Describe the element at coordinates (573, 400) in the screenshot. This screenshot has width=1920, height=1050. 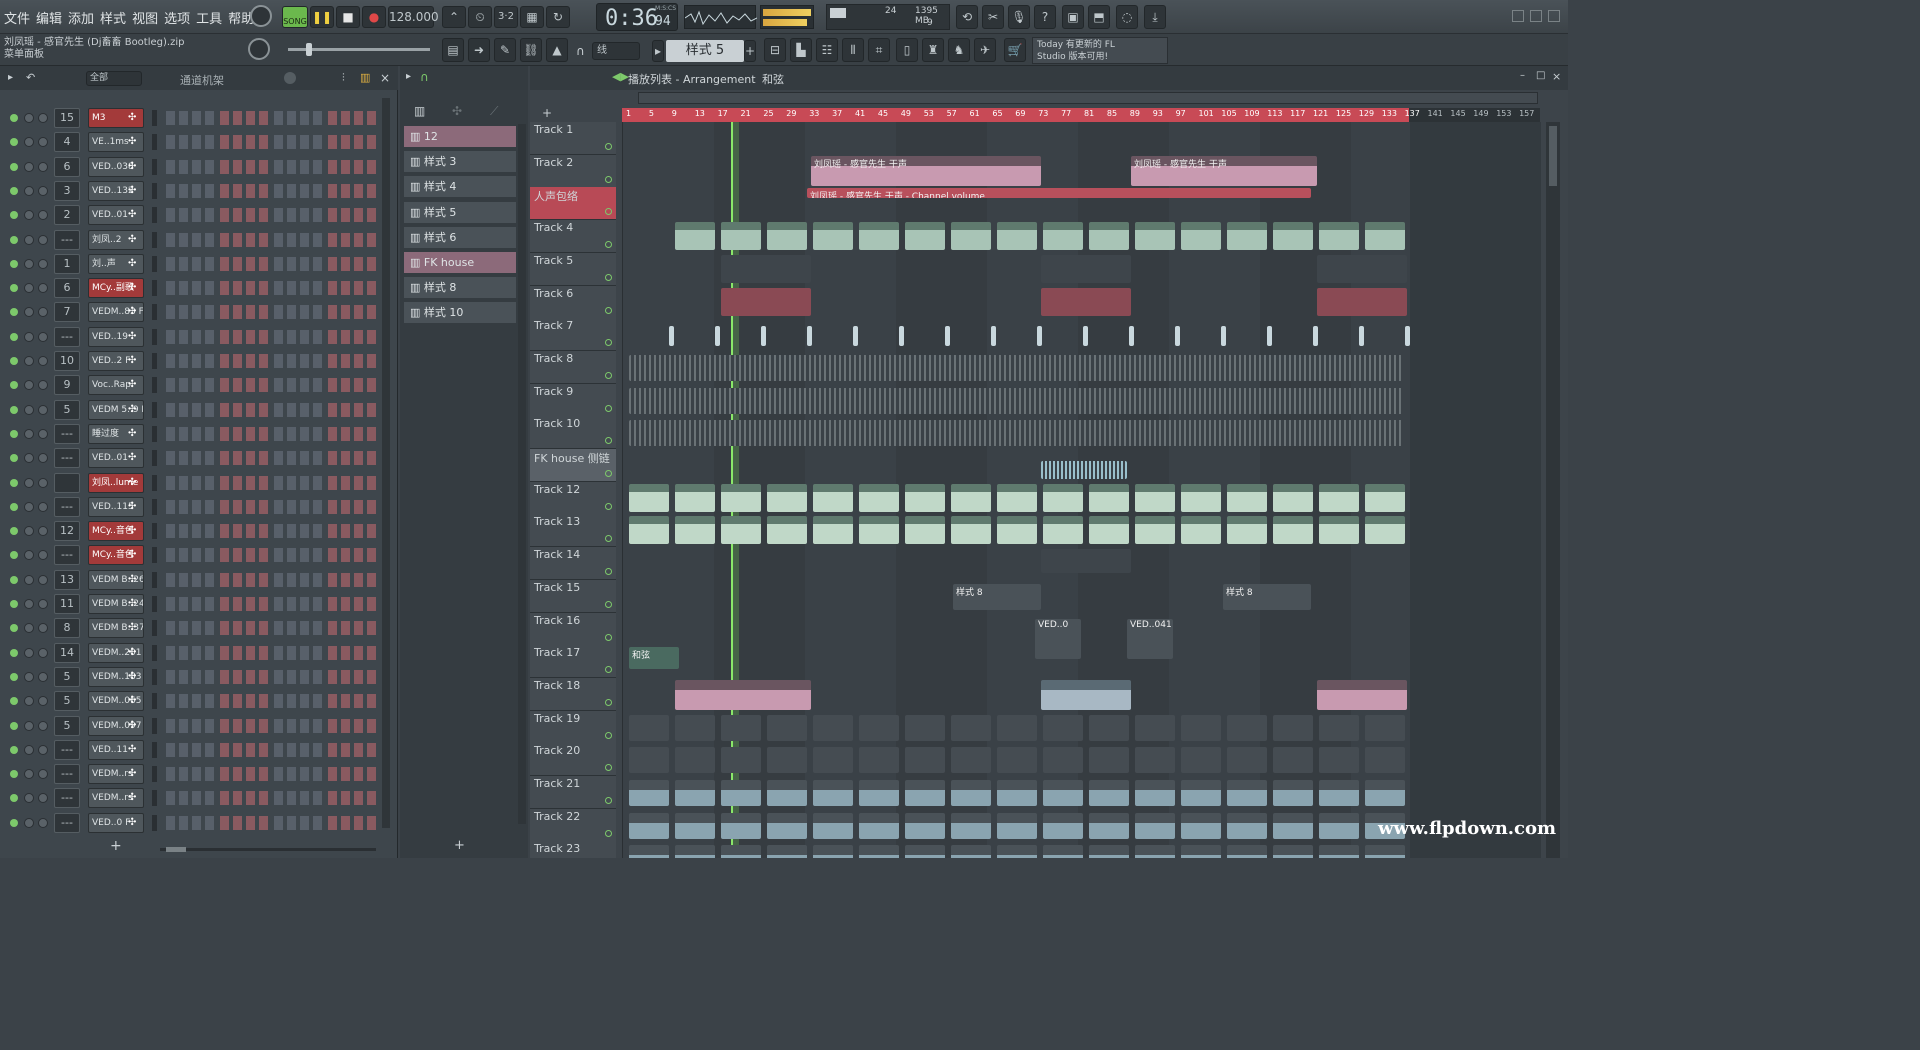
I see `track-header: Track 9` at that location.